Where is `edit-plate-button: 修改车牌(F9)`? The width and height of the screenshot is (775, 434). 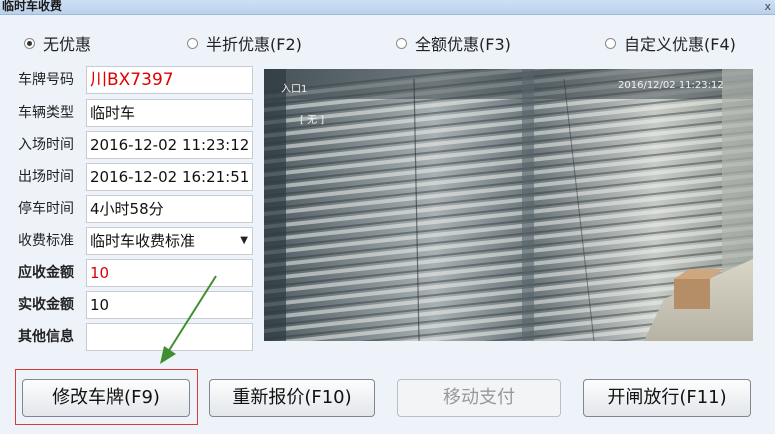 edit-plate-button: 修改车牌(F9) is located at coordinates (106, 398).